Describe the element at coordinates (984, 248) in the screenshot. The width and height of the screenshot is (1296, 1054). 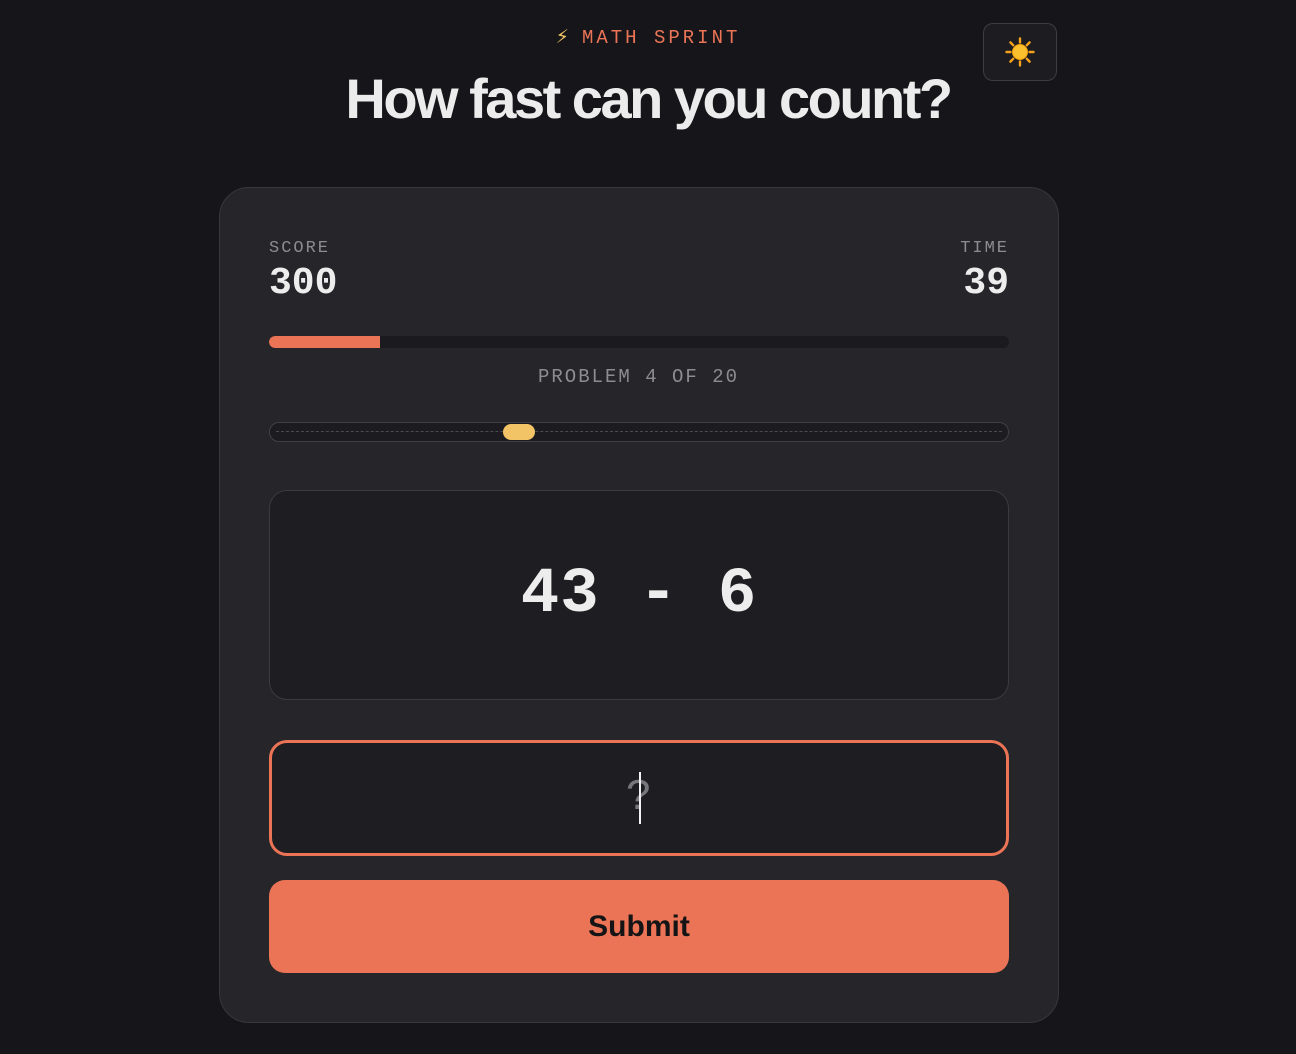
I see `time-label: TIME` at that location.